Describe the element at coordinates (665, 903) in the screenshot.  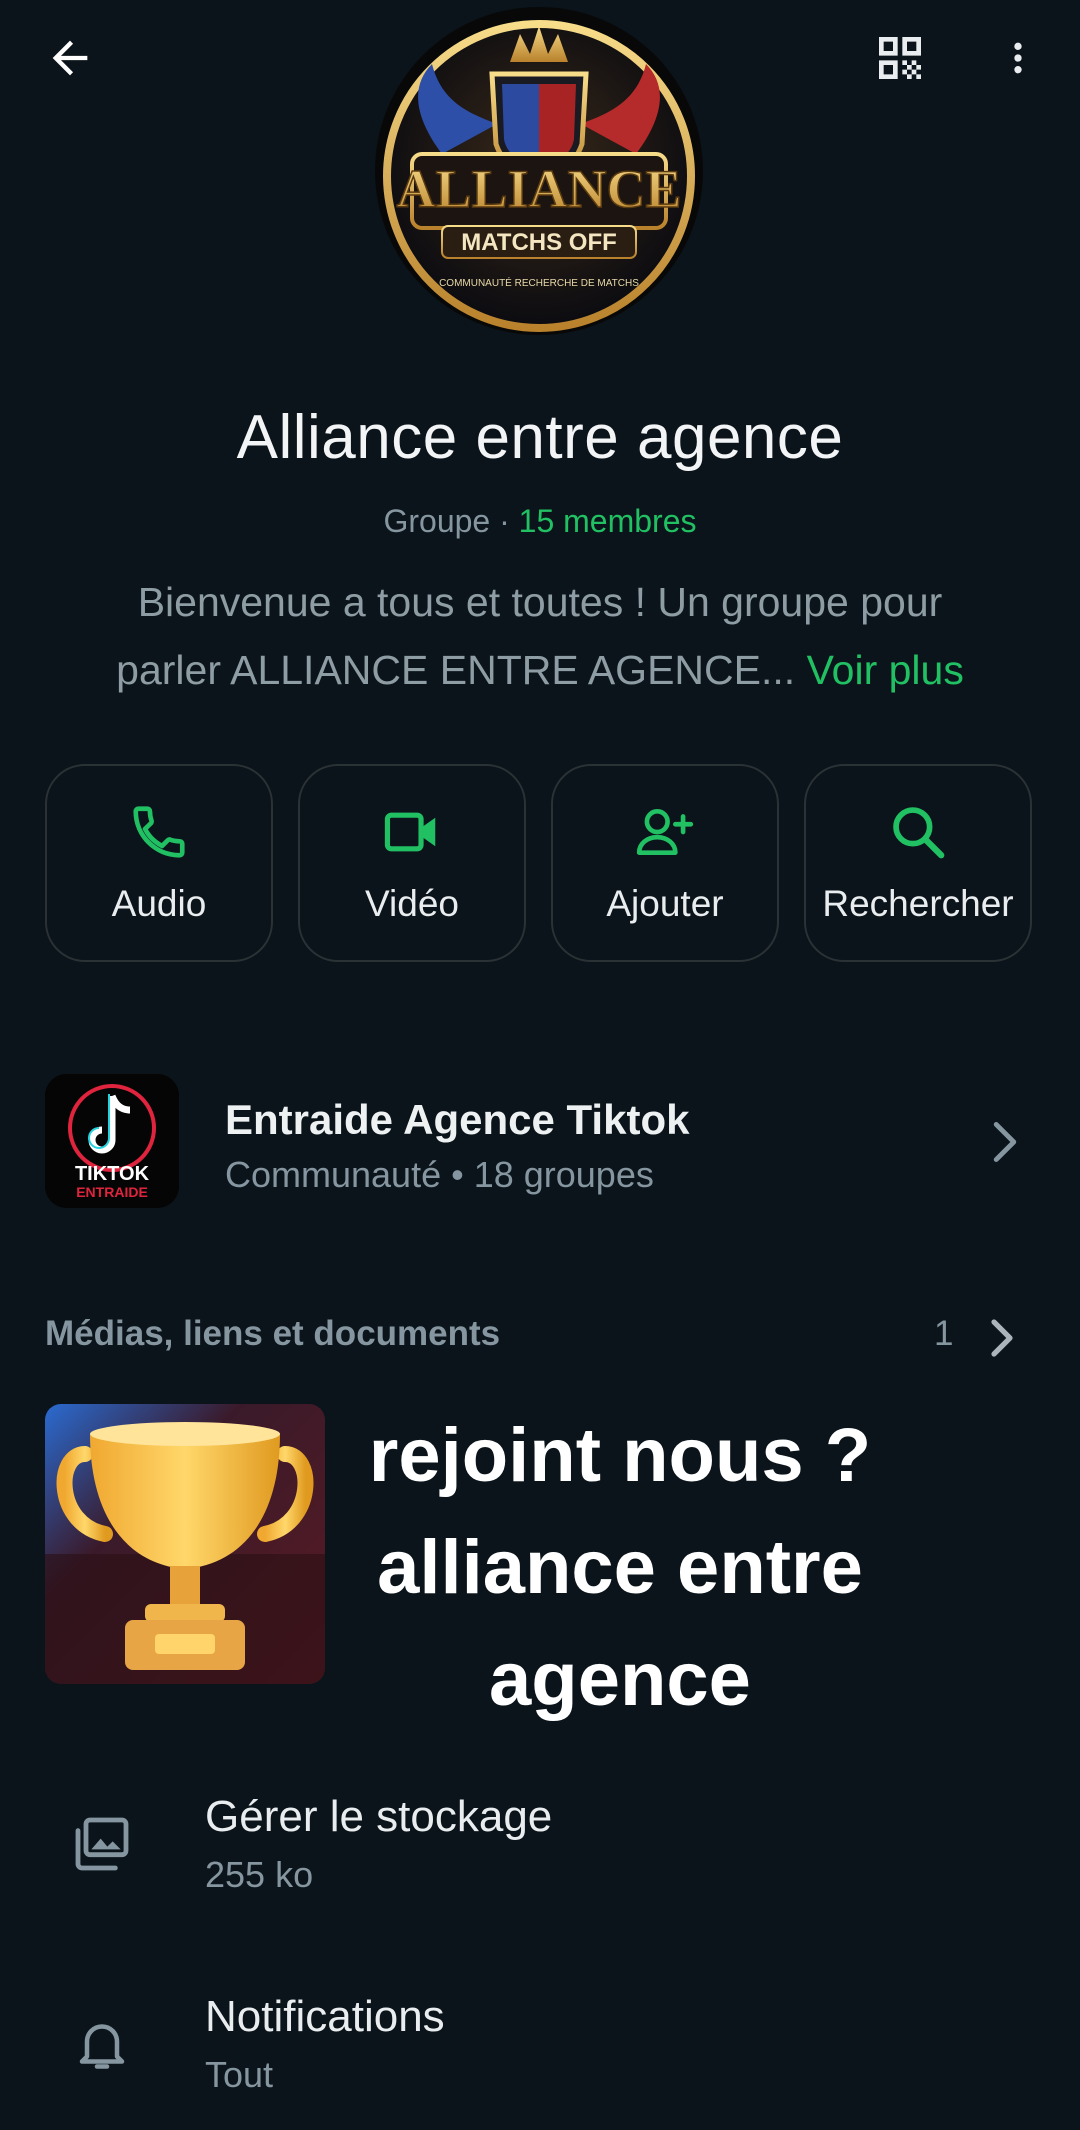
I see `add-label: Ajouter` at that location.